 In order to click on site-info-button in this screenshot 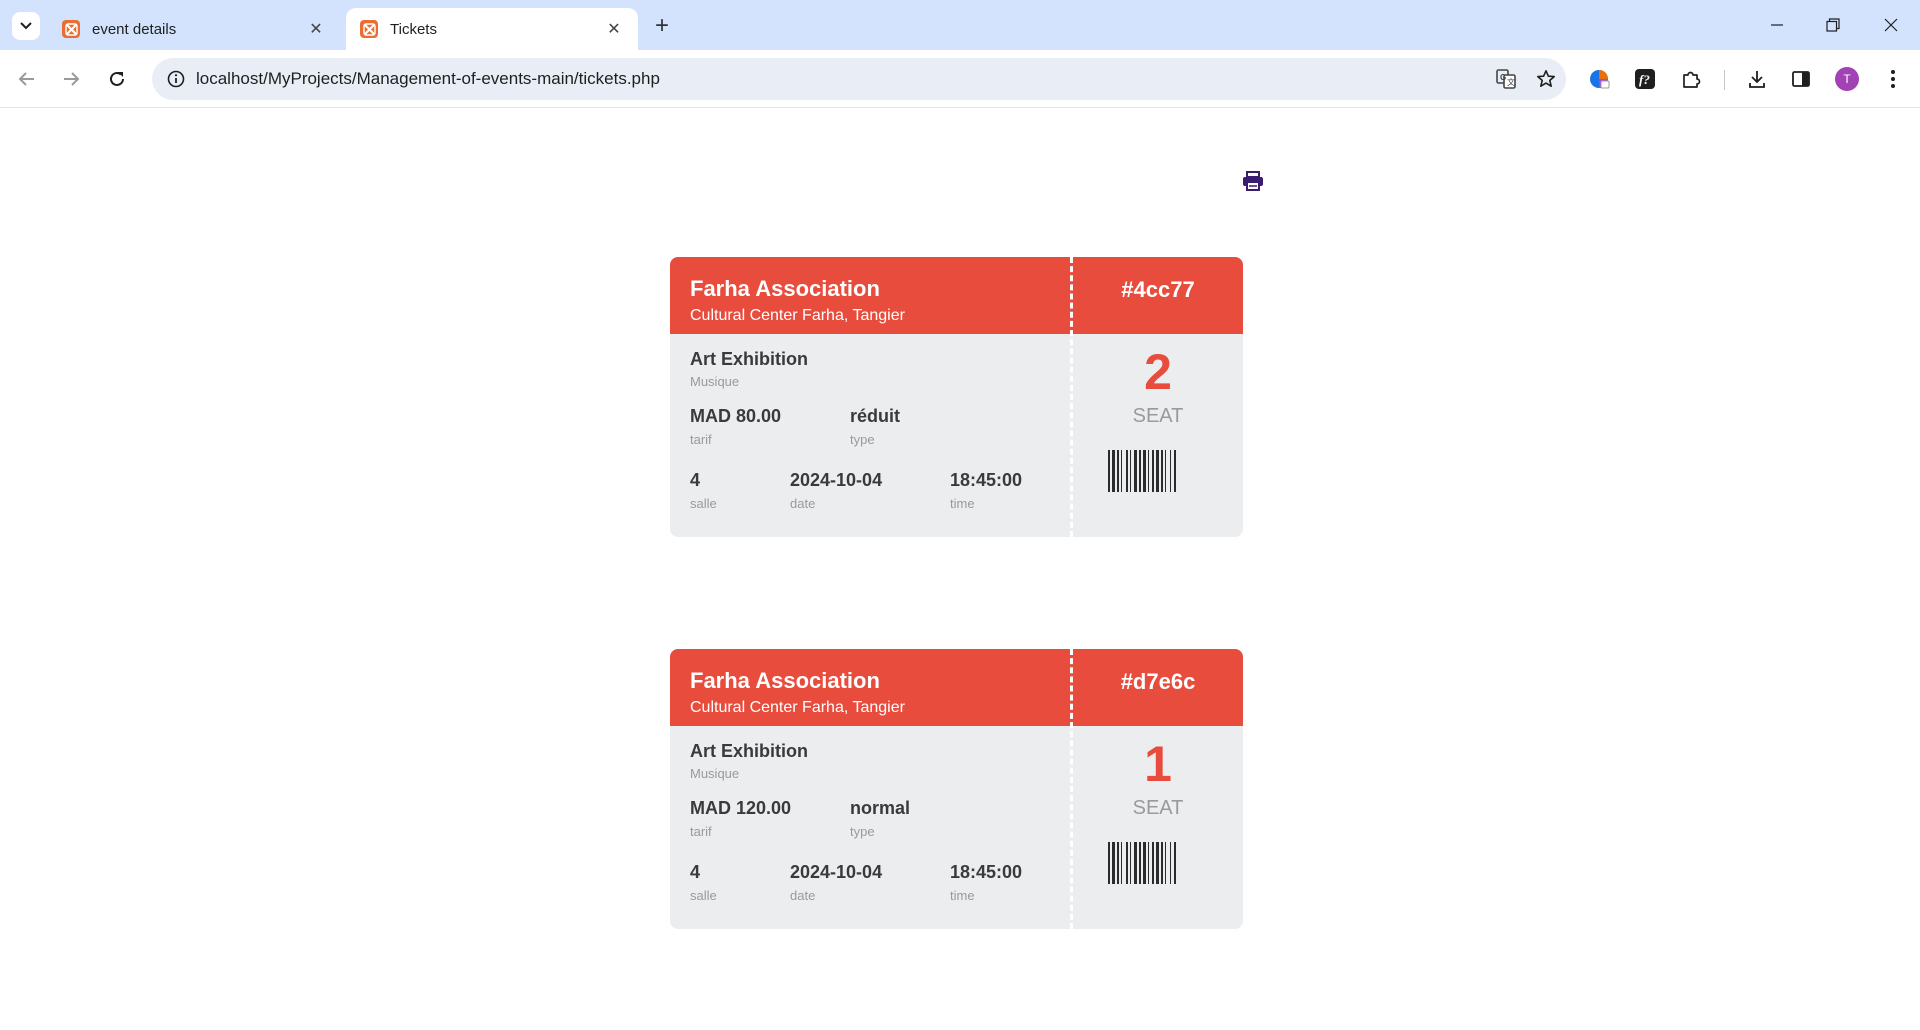, I will do `click(176, 79)`.